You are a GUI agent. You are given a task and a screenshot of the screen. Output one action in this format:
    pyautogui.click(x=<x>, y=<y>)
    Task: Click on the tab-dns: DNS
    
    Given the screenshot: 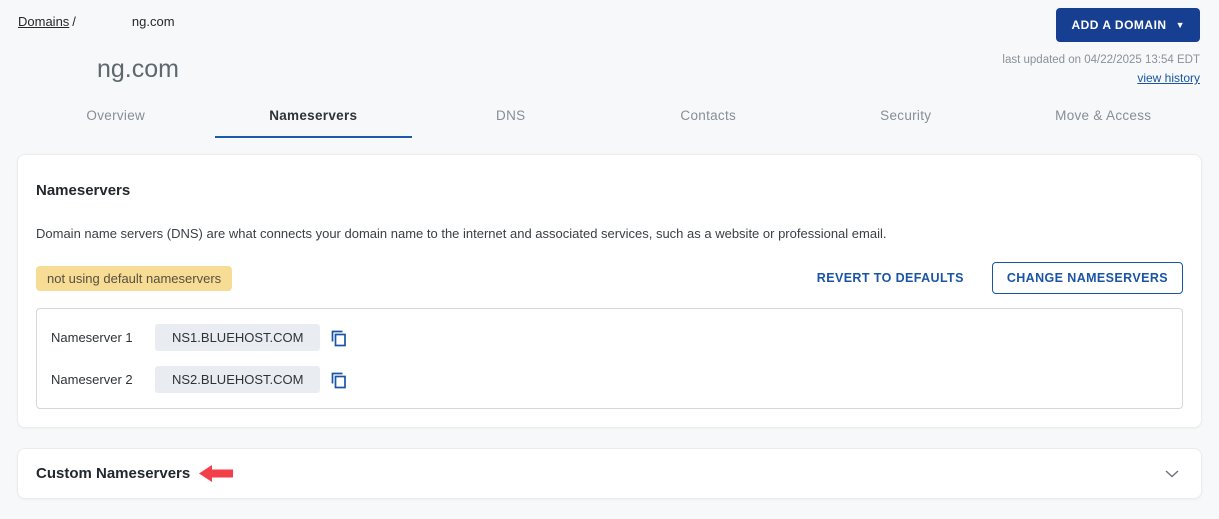 What is the action you would take?
    pyautogui.click(x=511, y=118)
    